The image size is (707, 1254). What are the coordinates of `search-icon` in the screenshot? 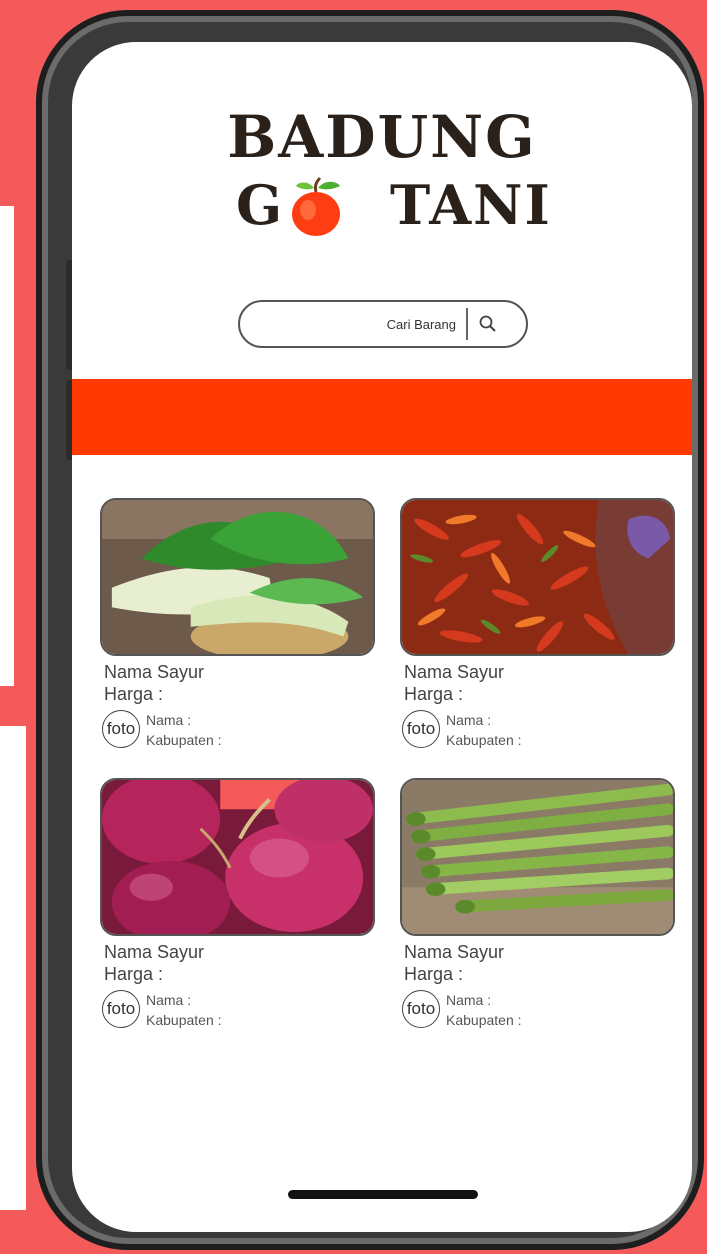 It's located at (488, 324).